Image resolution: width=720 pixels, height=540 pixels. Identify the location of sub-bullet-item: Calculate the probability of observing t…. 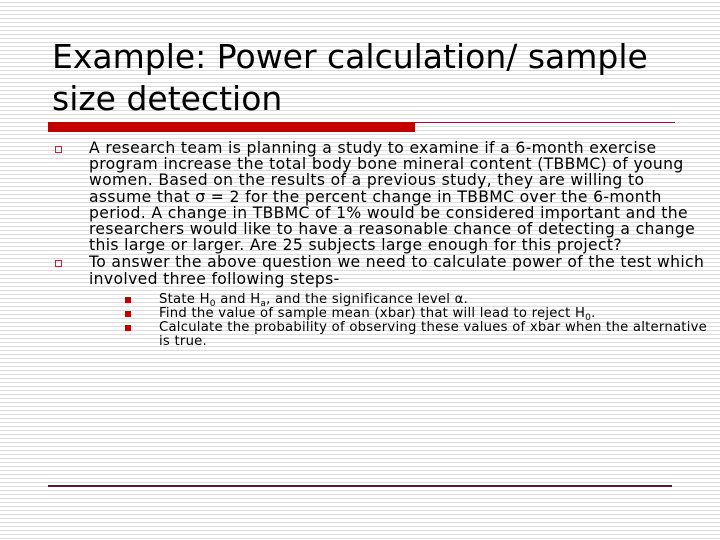
(400, 335).